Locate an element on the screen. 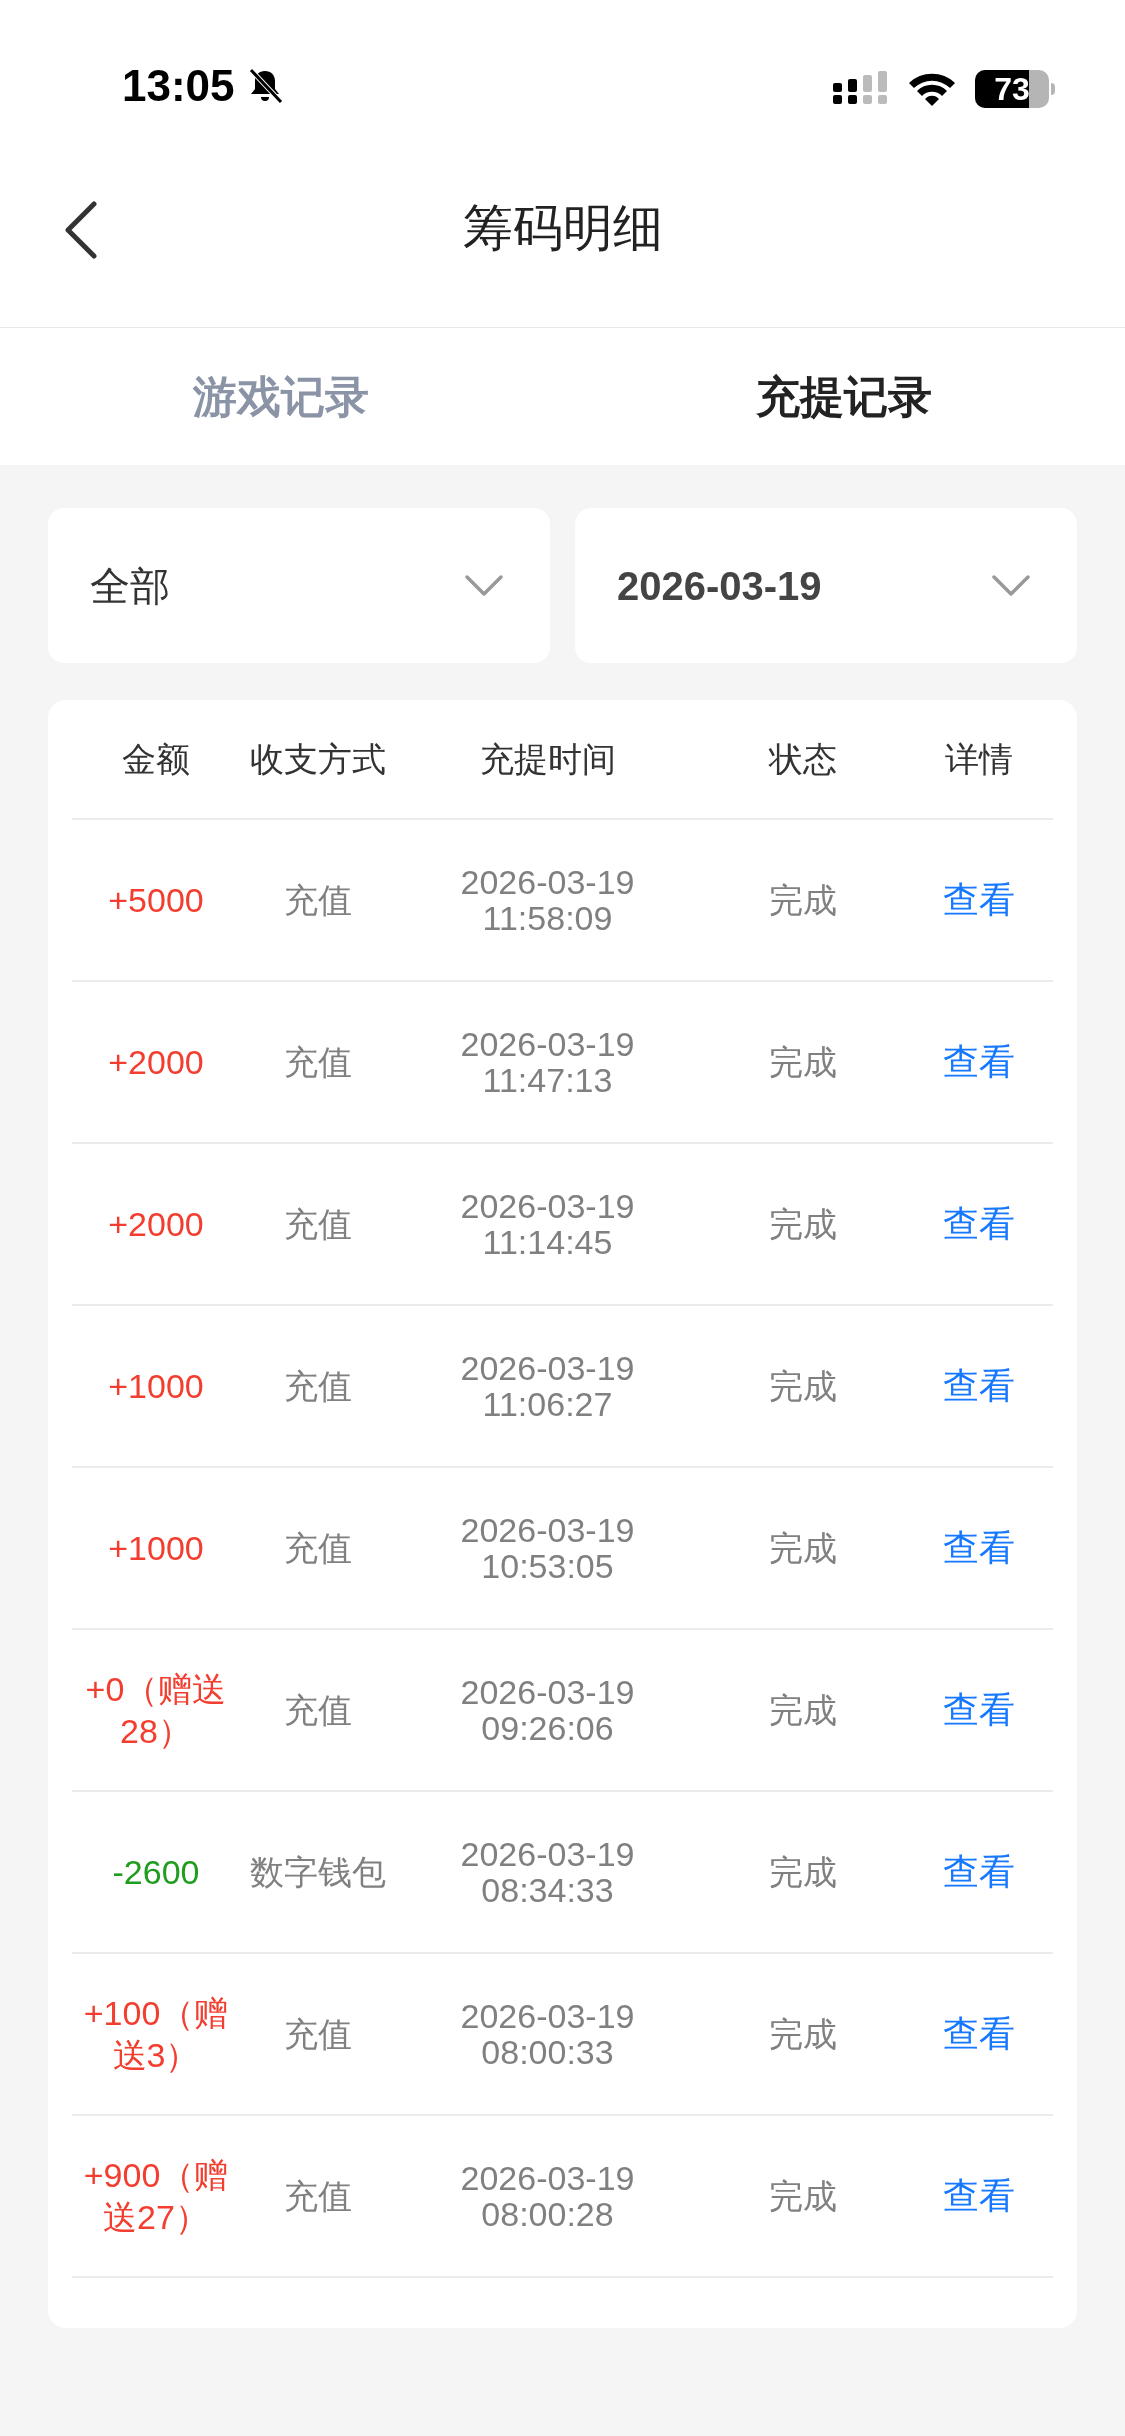 The width and height of the screenshot is (1125, 2436). column-header: 状态 is located at coordinates (802, 759).